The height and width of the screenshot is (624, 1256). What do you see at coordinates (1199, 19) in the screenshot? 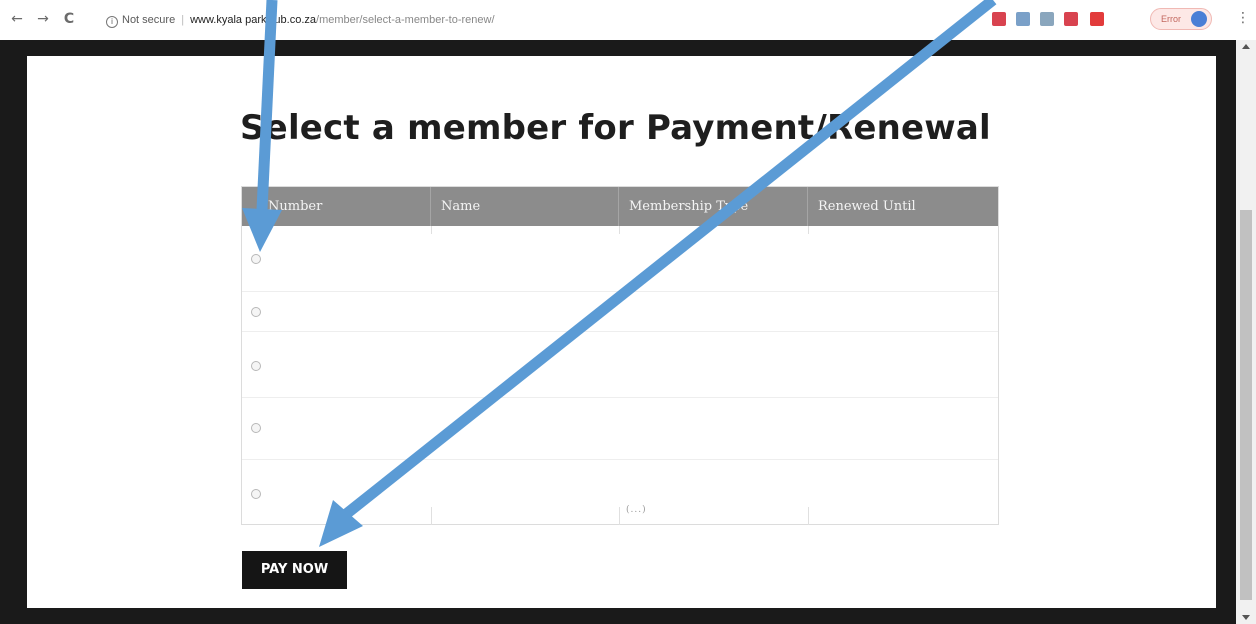
I see `avatar` at bounding box center [1199, 19].